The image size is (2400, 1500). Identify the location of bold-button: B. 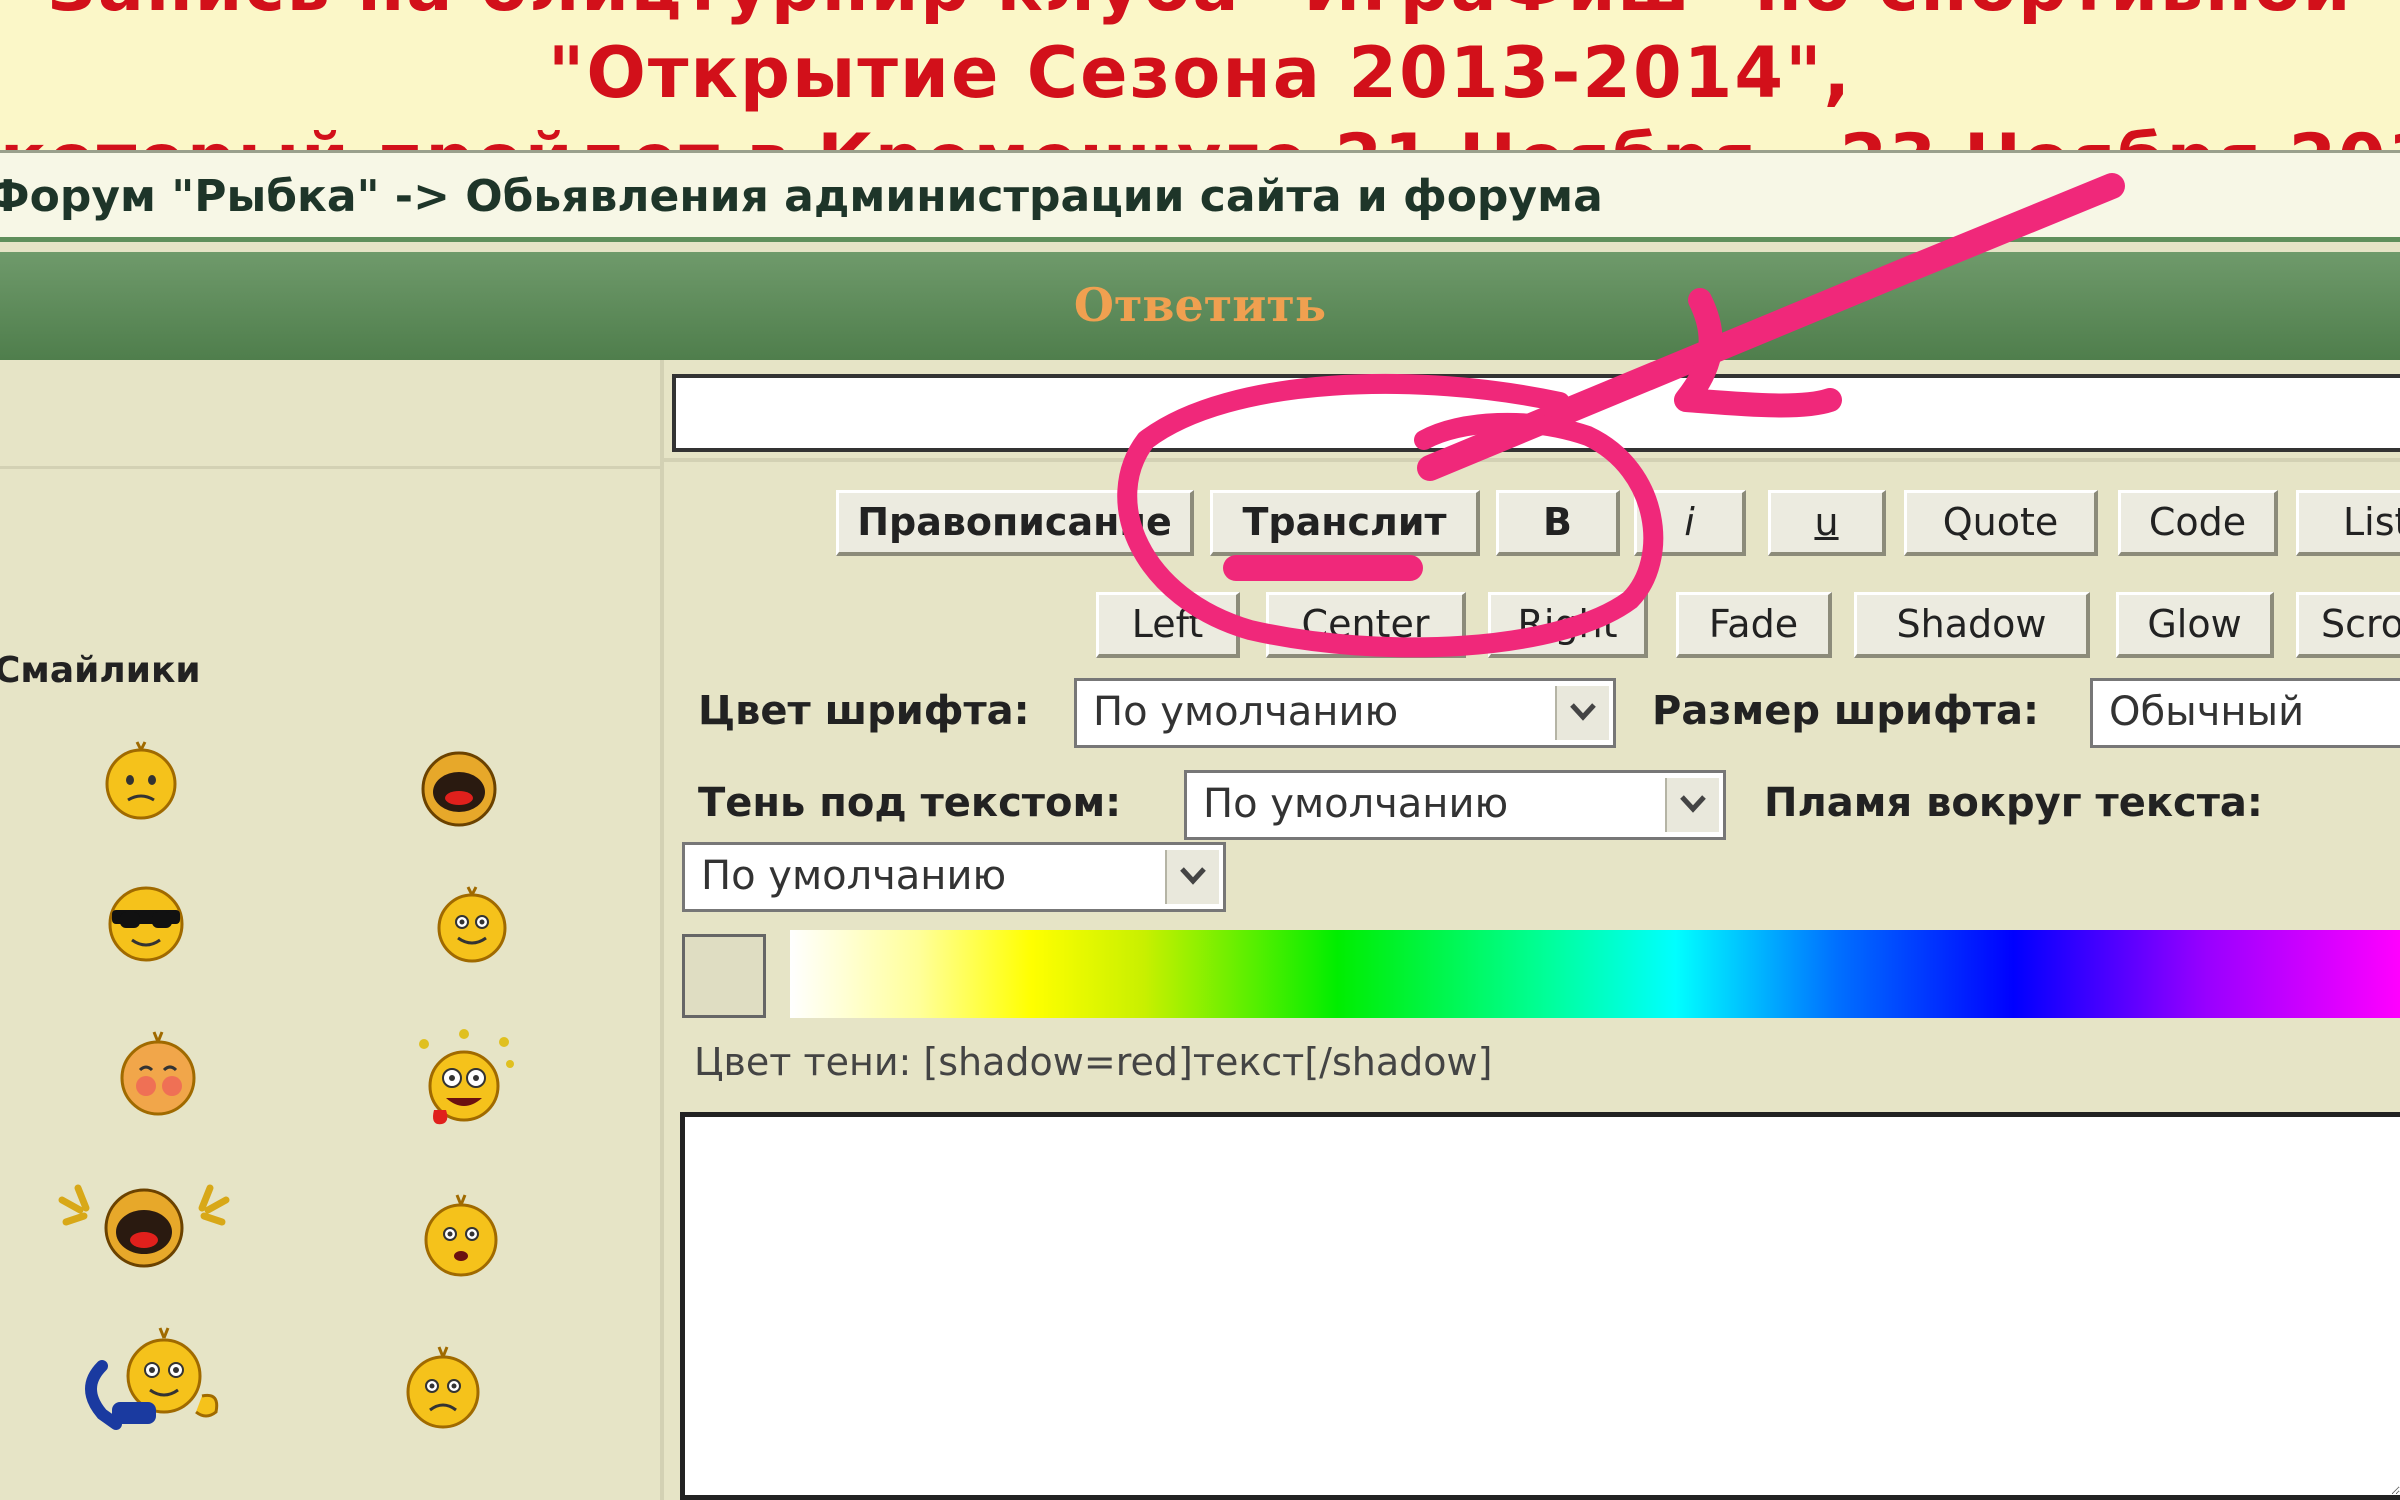
(1558, 523).